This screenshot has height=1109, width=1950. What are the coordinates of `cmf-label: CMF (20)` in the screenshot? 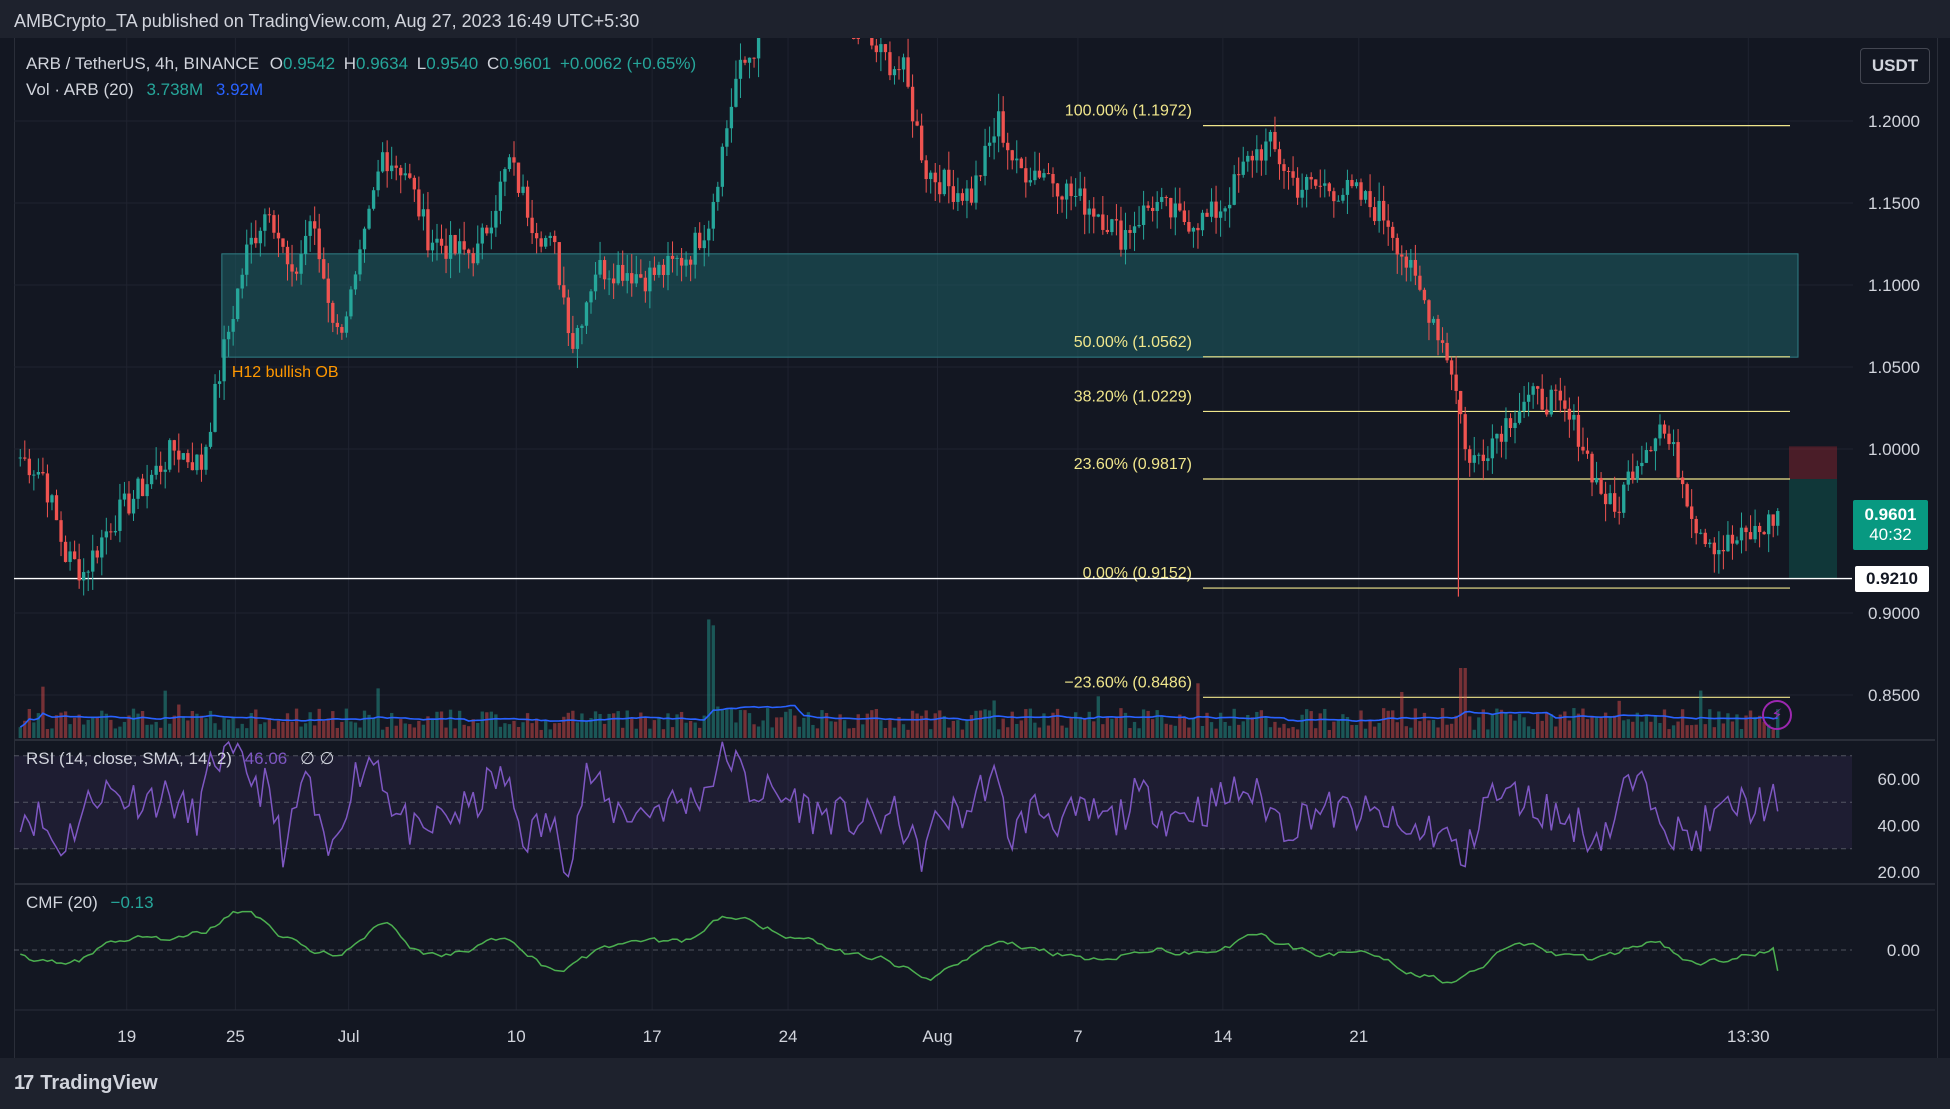 It's located at (62, 902).